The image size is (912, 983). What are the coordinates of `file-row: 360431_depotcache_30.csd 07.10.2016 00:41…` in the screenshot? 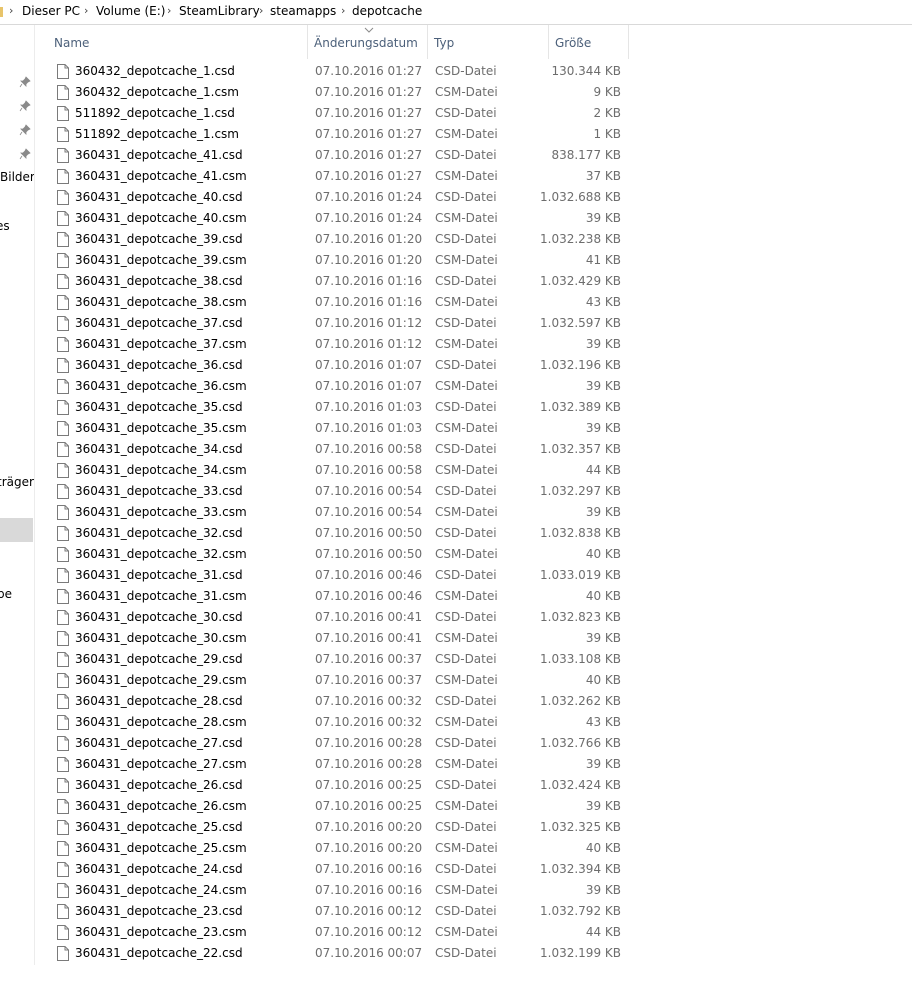 It's located at (348, 617).